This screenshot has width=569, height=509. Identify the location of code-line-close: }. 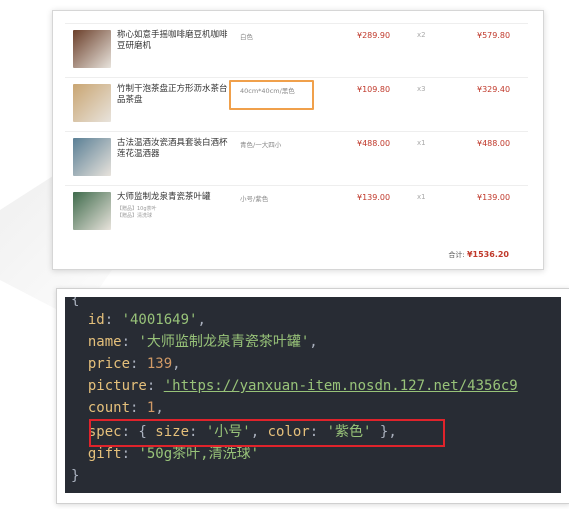
(75, 476).